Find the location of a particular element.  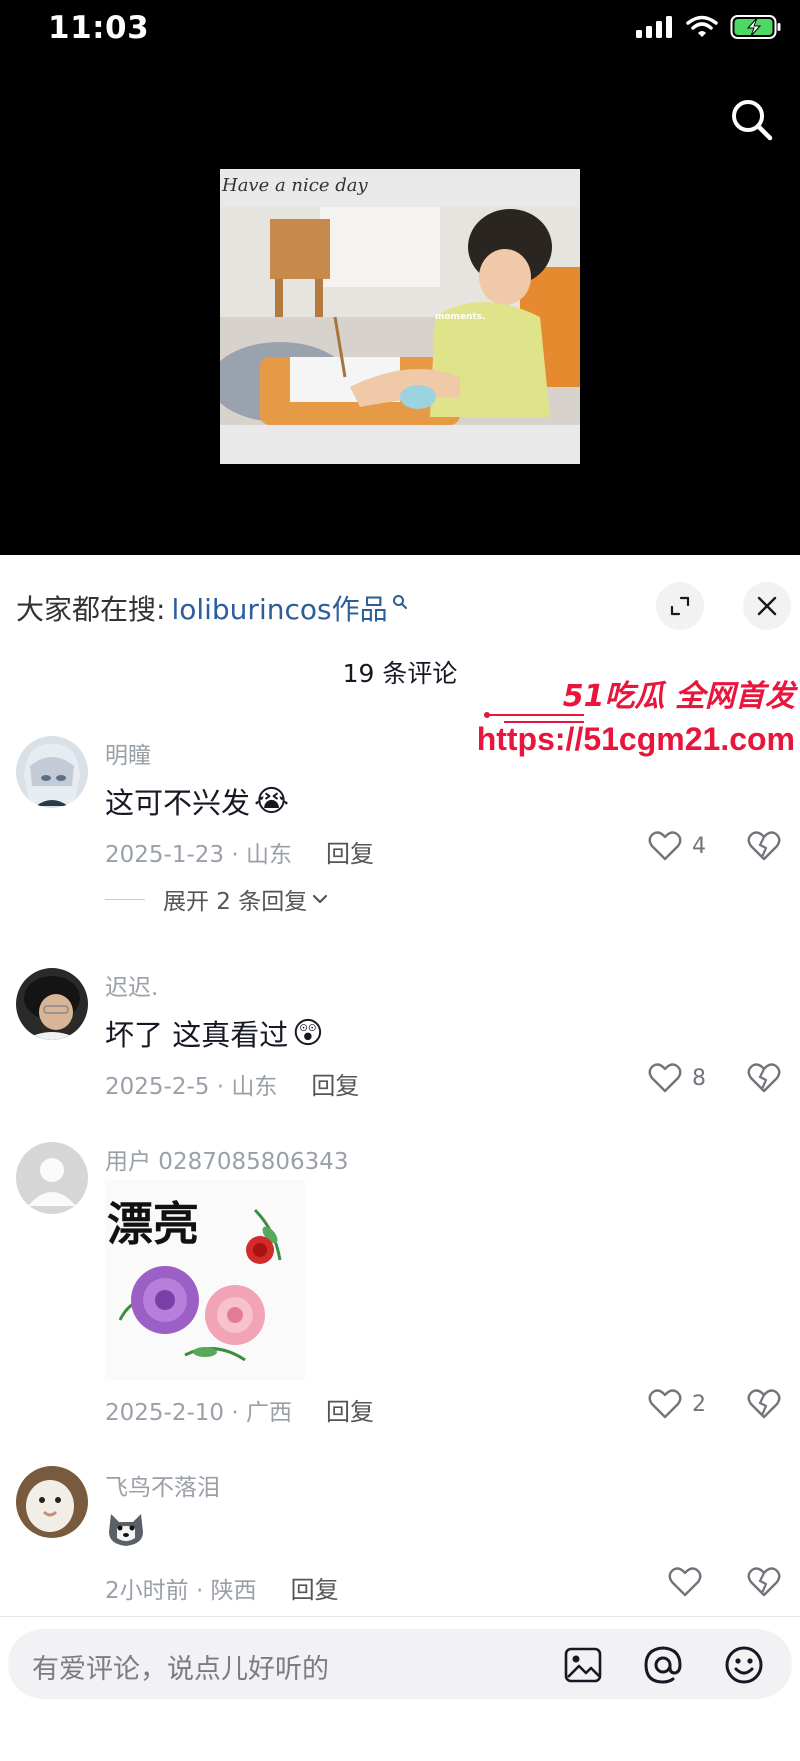

sticker-text: 漂亮 is located at coordinates (153, 1224).